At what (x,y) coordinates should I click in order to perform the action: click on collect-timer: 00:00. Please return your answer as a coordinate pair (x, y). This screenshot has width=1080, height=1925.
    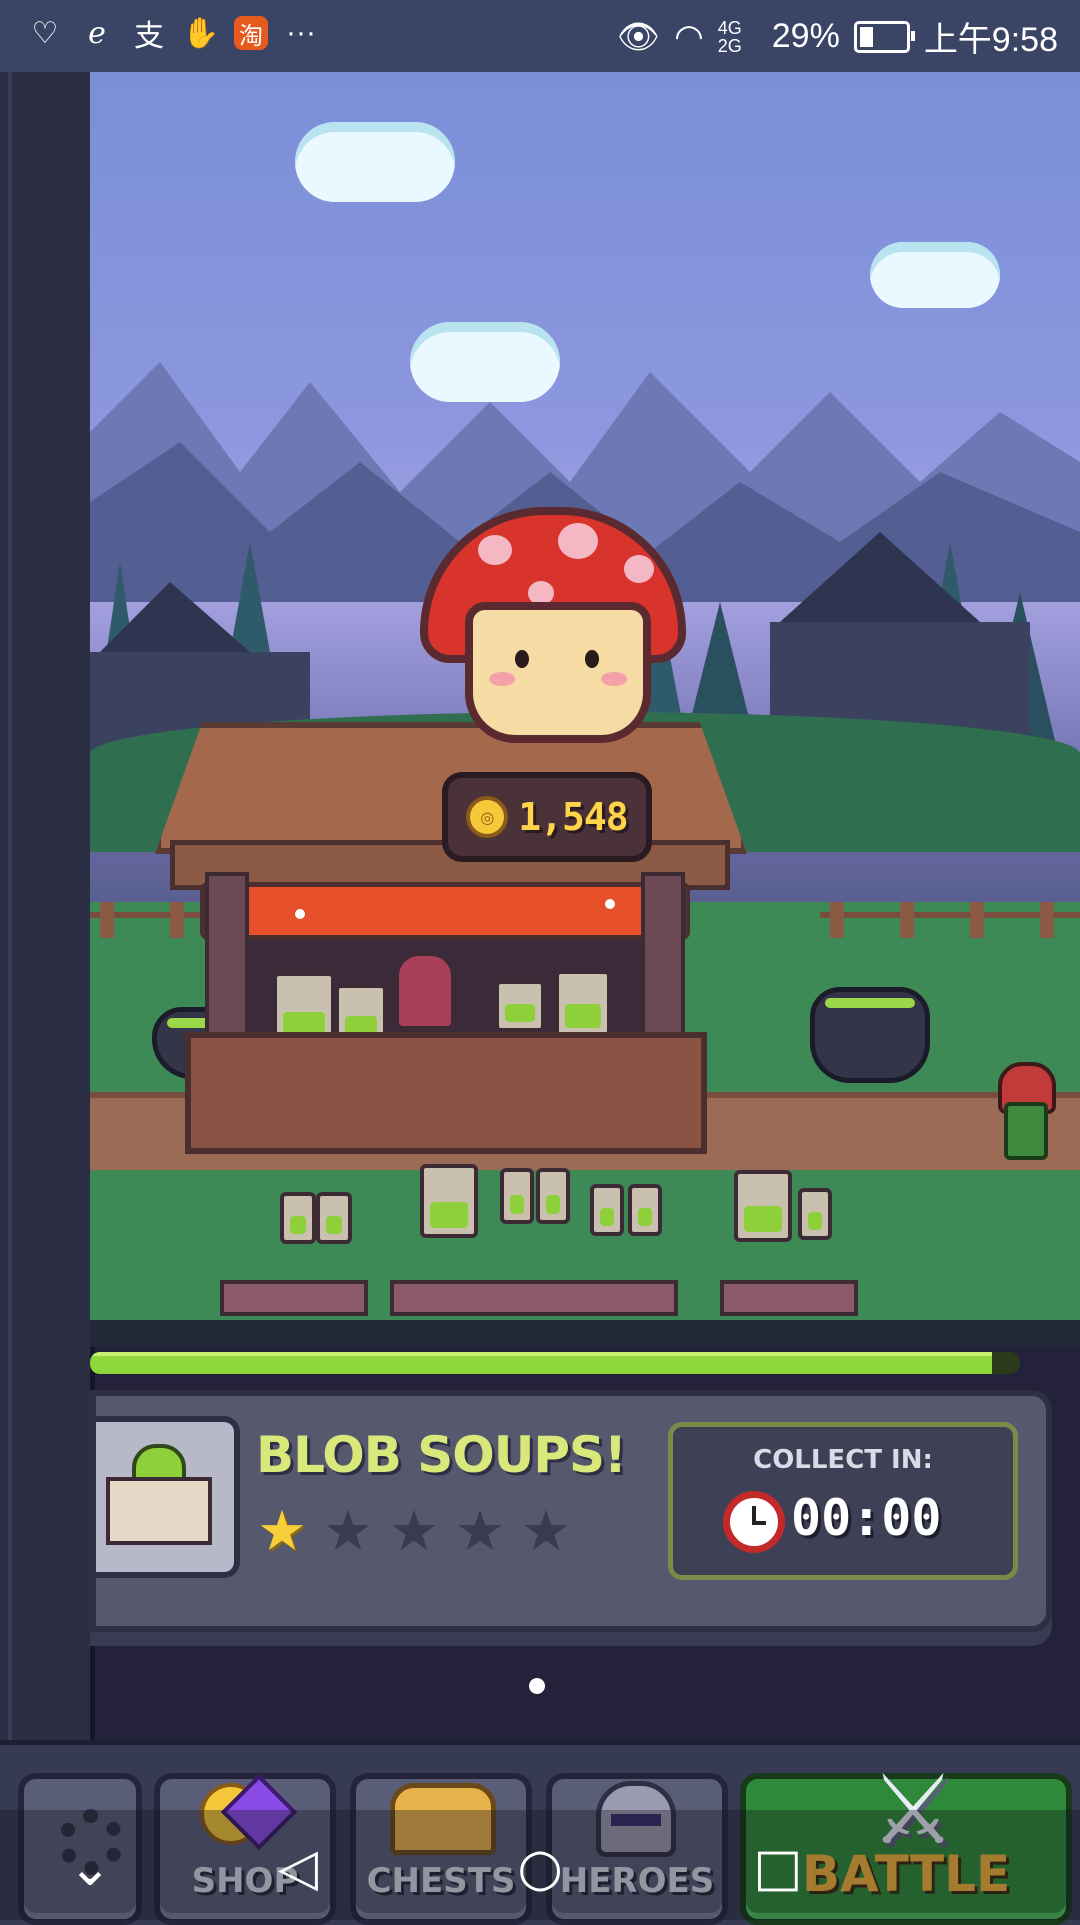
    Looking at the image, I should click on (866, 1518).